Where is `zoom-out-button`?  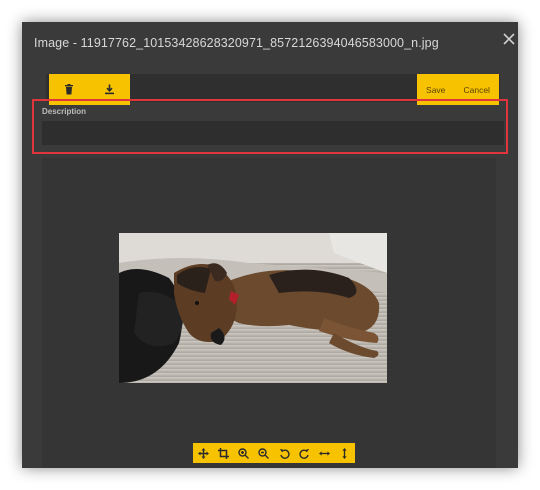 zoom-out-button is located at coordinates (264, 453).